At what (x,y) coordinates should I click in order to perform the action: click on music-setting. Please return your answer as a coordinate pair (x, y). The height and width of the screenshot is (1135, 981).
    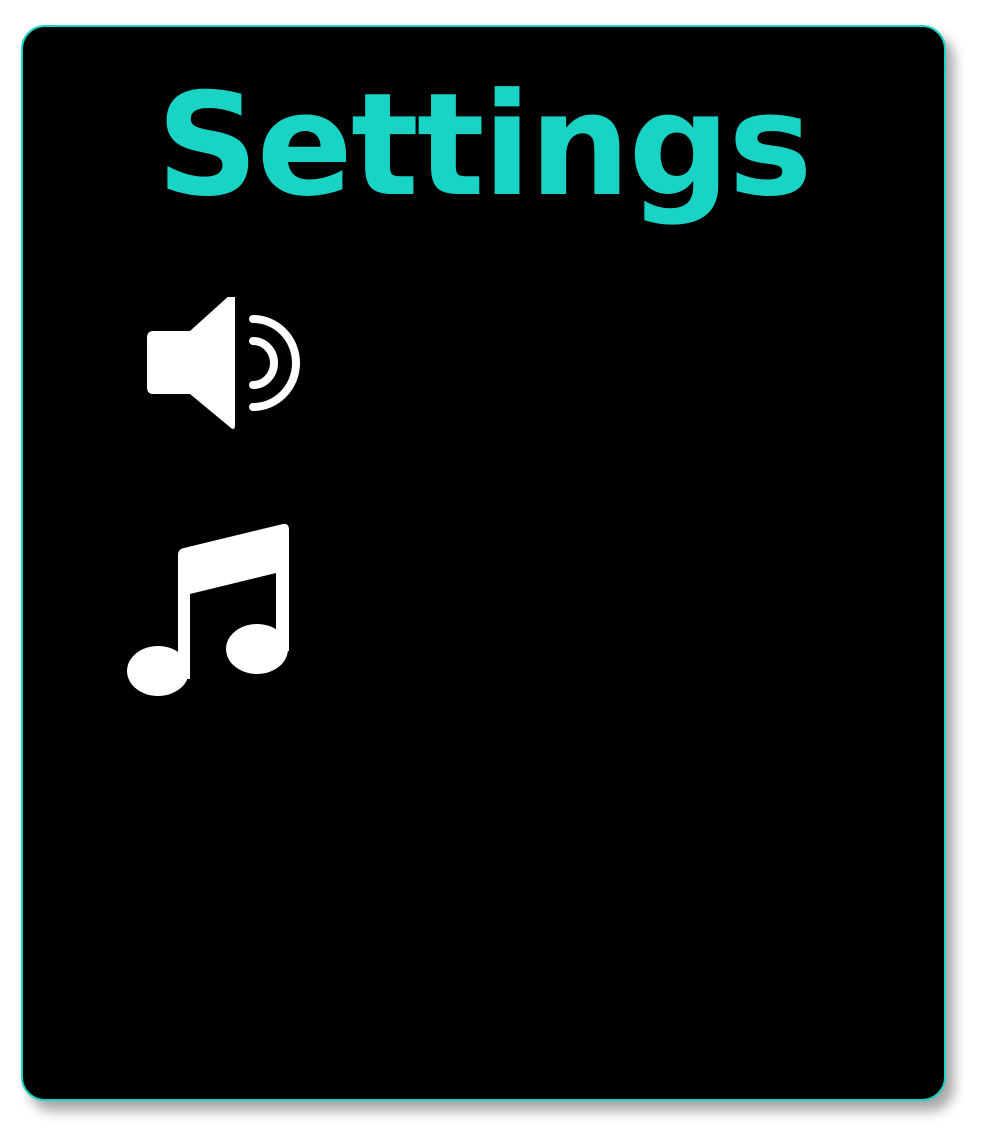
    Looking at the image, I should click on (483, 606).